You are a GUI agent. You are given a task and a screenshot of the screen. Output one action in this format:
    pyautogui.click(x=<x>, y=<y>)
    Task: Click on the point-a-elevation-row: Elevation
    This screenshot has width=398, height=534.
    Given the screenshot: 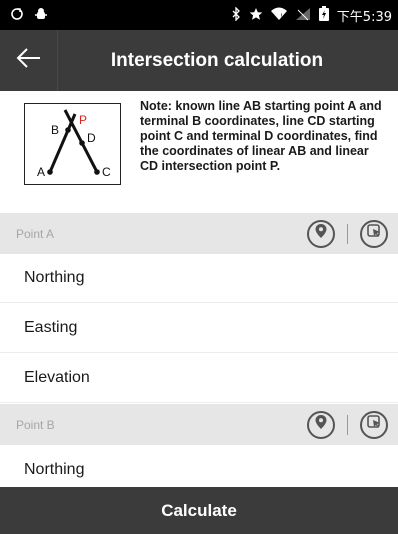 What is the action you would take?
    pyautogui.click(x=199, y=378)
    